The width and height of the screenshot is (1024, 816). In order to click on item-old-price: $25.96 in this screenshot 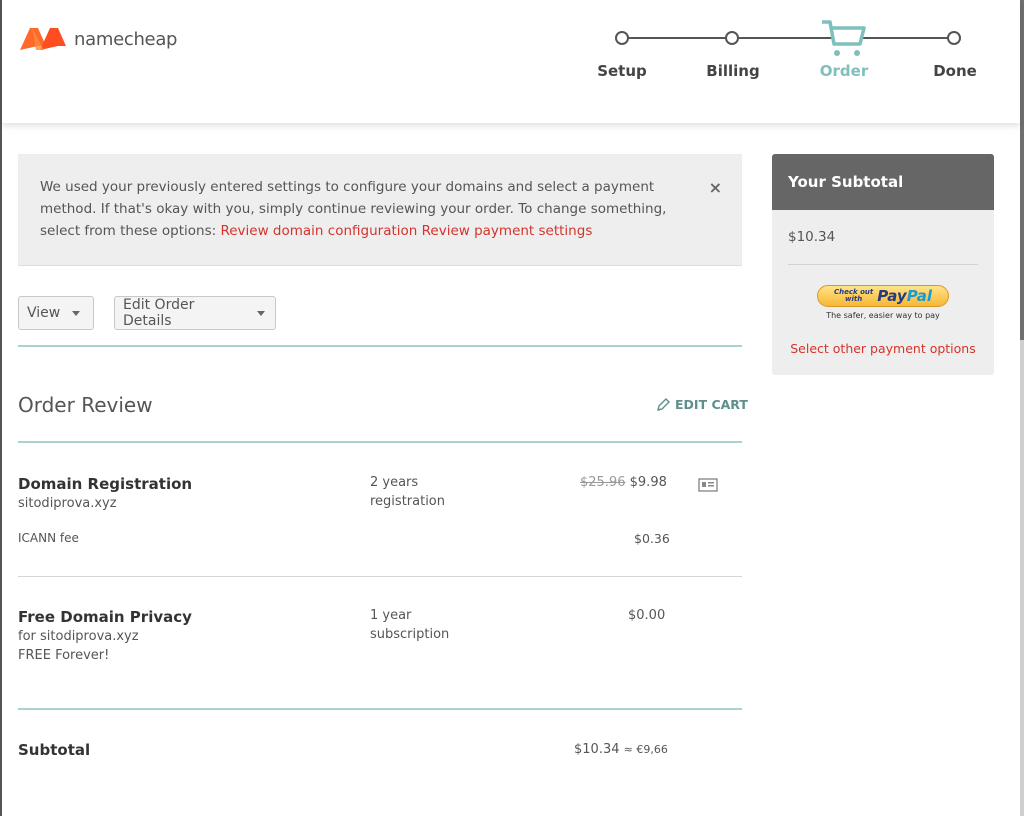, I will do `click(603, 482)`.